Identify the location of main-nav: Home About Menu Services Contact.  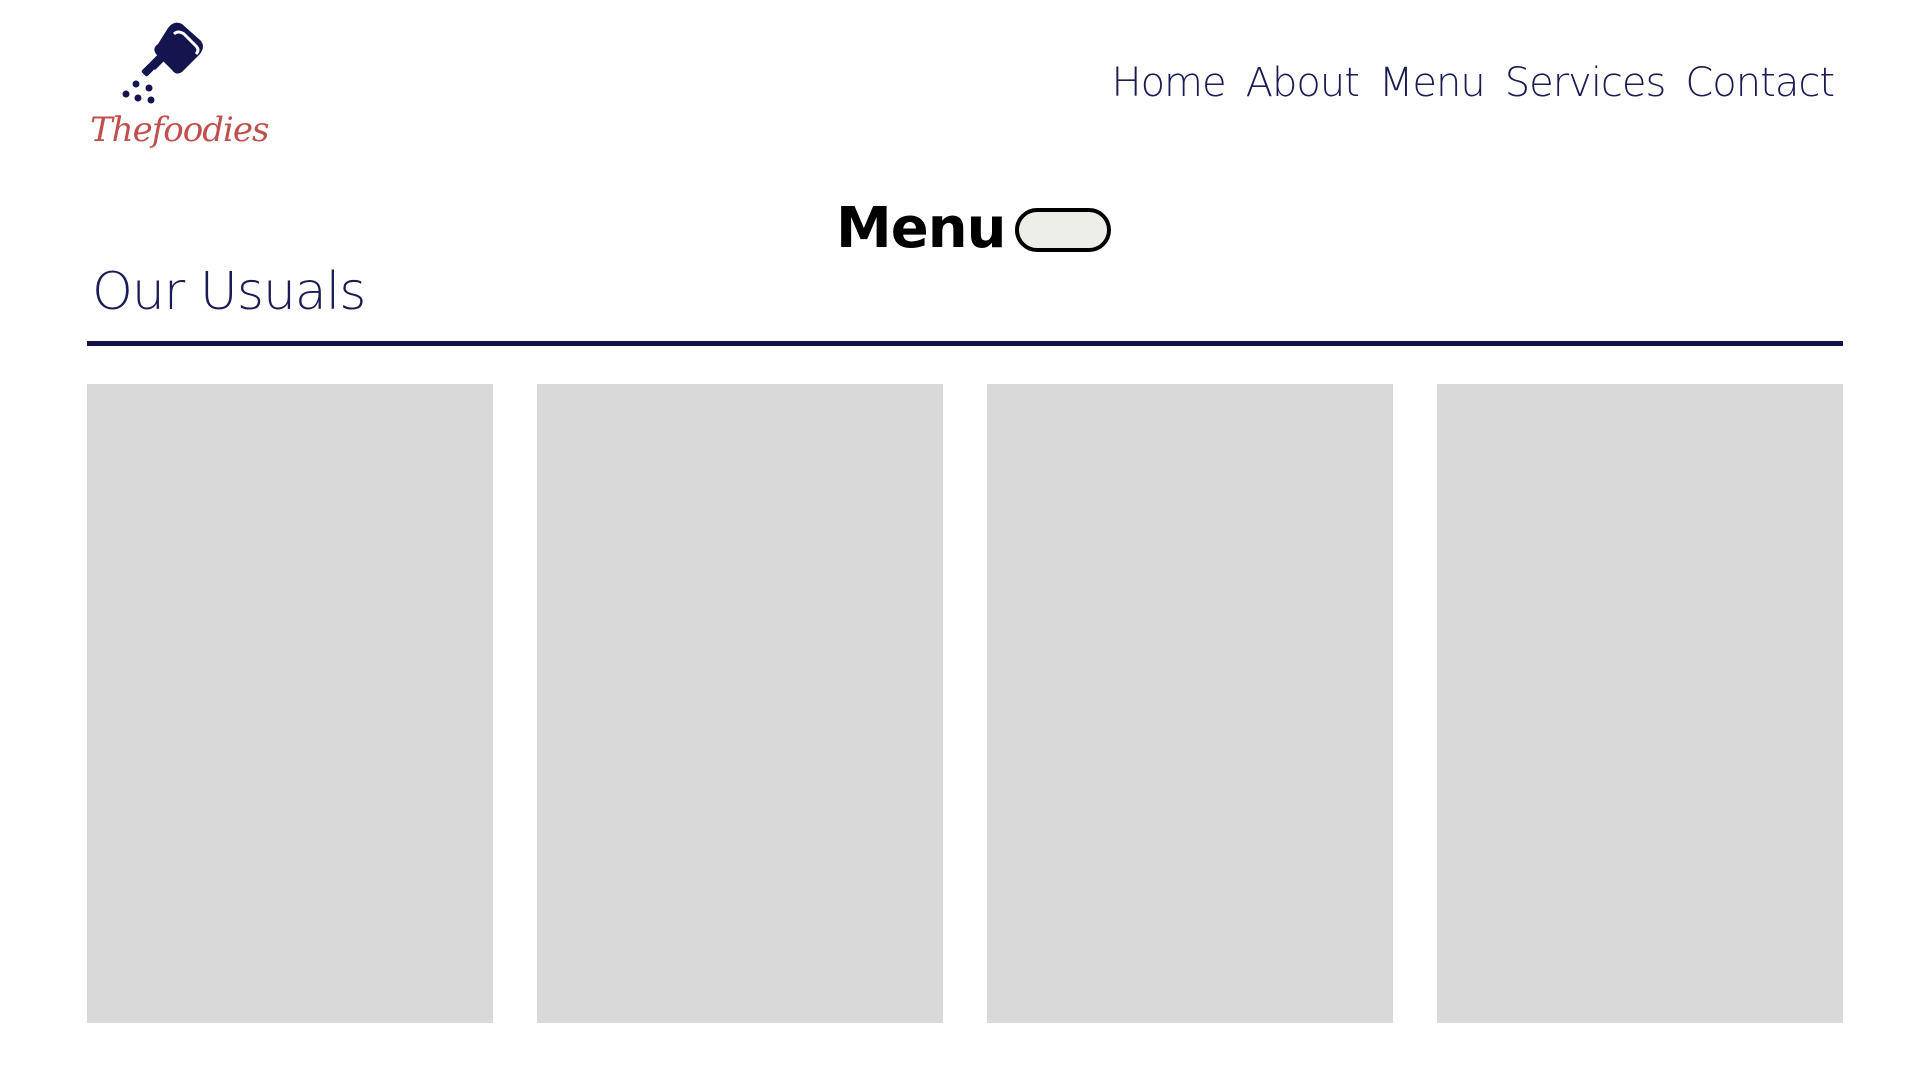
(1473, 83).